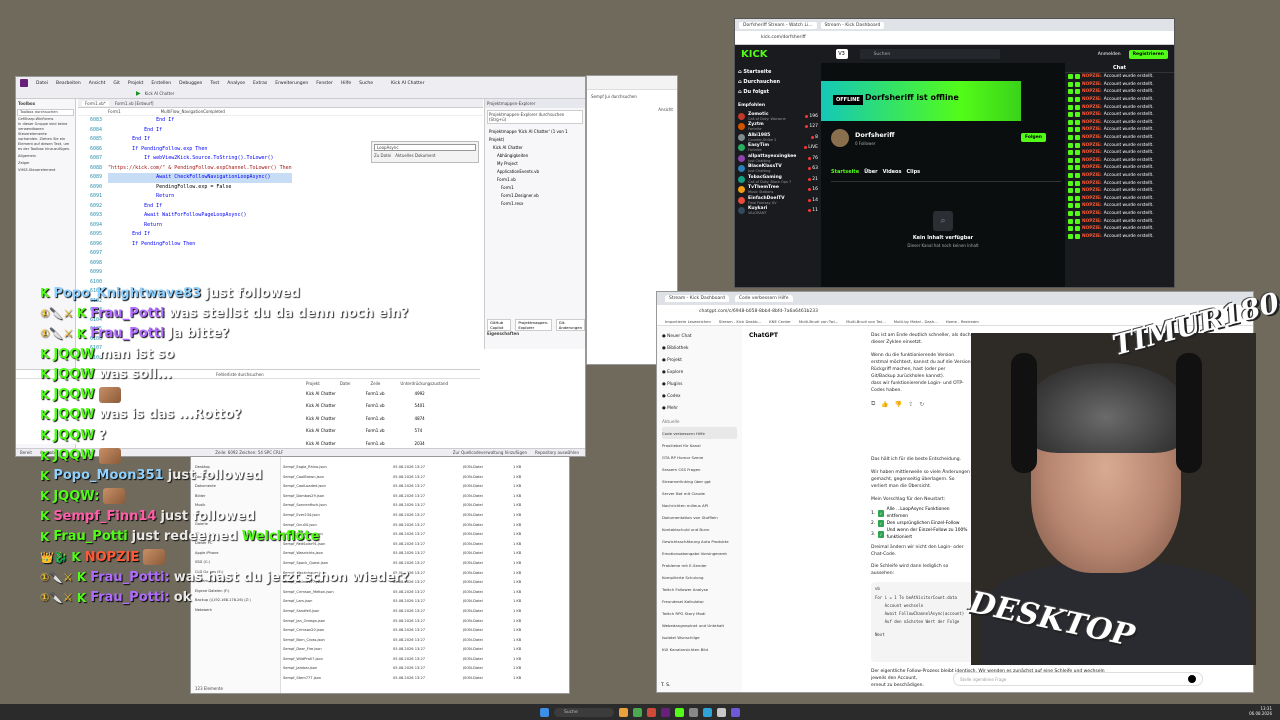  I want to click on channel-row: Zyztm Fortnite 127, so click(778, 127).